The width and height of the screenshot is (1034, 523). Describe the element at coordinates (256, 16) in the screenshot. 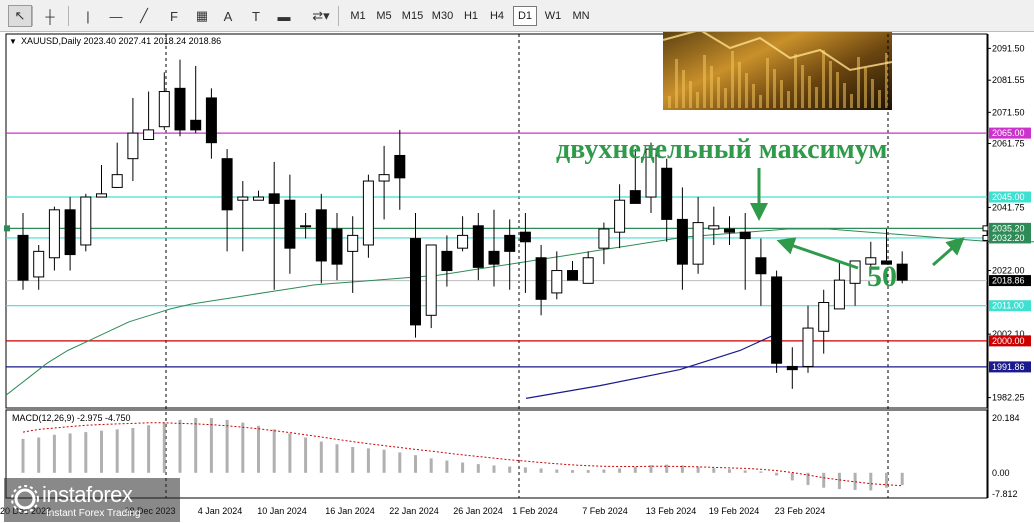

I see `text-label-icon: T` at that location.